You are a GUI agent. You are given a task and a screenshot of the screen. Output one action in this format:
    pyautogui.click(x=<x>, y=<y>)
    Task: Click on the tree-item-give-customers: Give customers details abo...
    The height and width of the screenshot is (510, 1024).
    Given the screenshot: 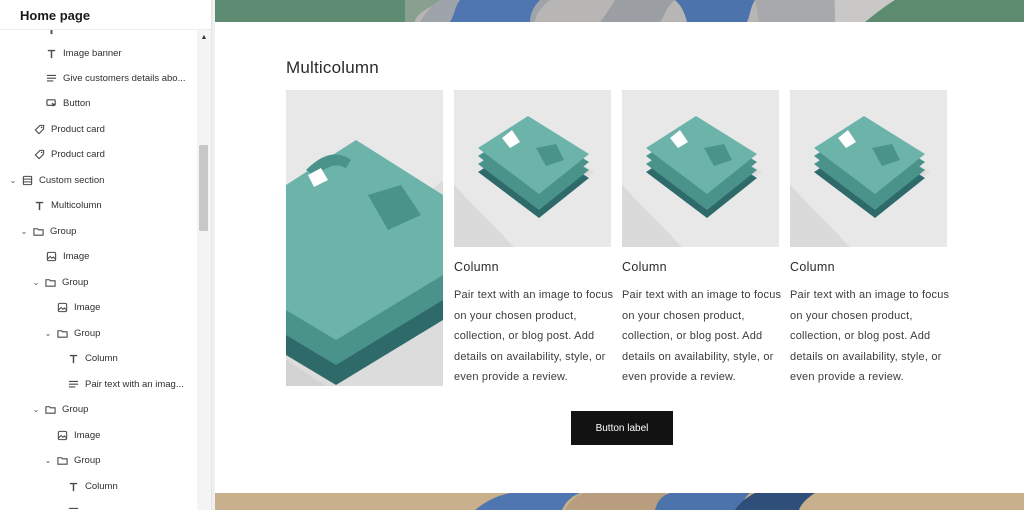 What is the action you would take?
    pyautogui.click(x=98, y=78)
    